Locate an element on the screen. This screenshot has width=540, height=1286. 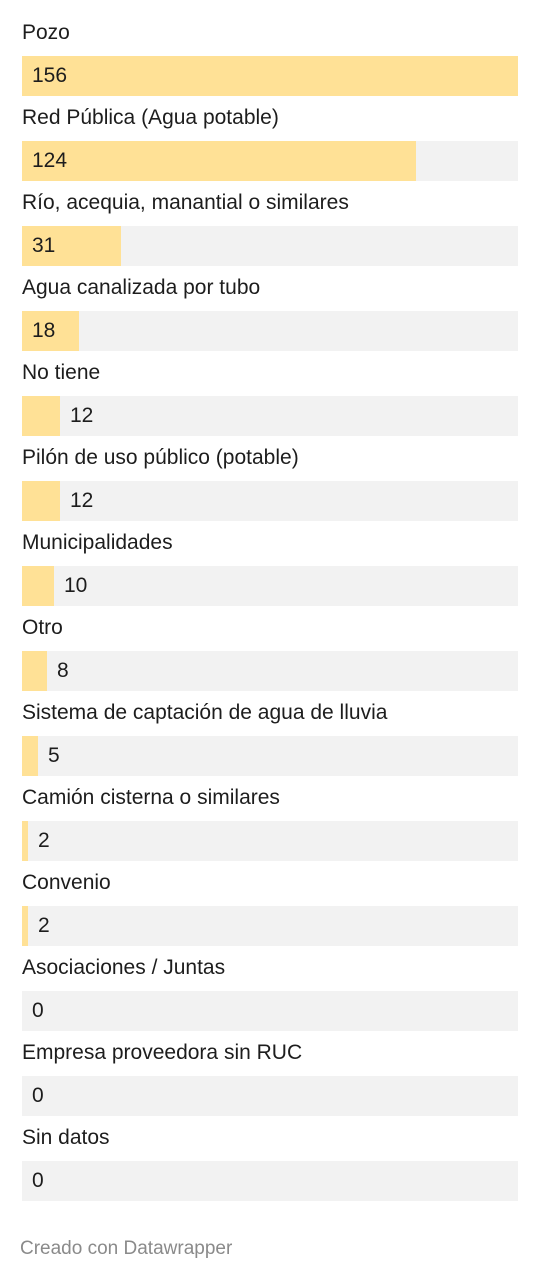
bar-row: Empresa proveedora sin RUC 0 is located at coordinates (270, 1078).